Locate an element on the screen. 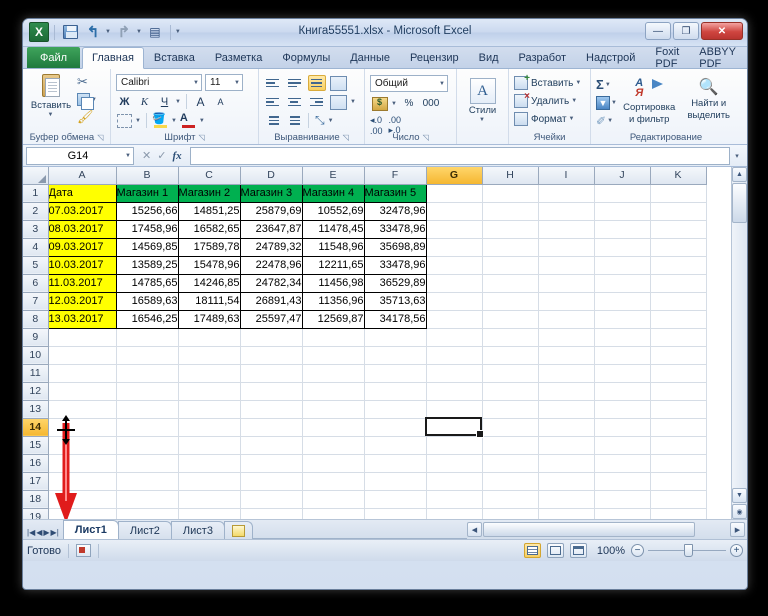  cell-B10 is located at coordinates (147, 355).